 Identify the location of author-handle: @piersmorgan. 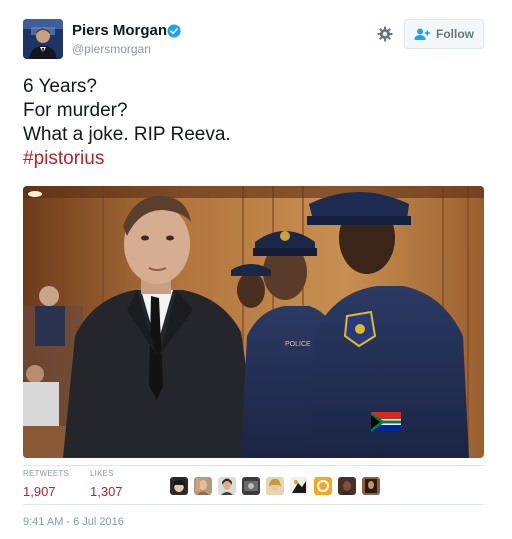
(111, 49).